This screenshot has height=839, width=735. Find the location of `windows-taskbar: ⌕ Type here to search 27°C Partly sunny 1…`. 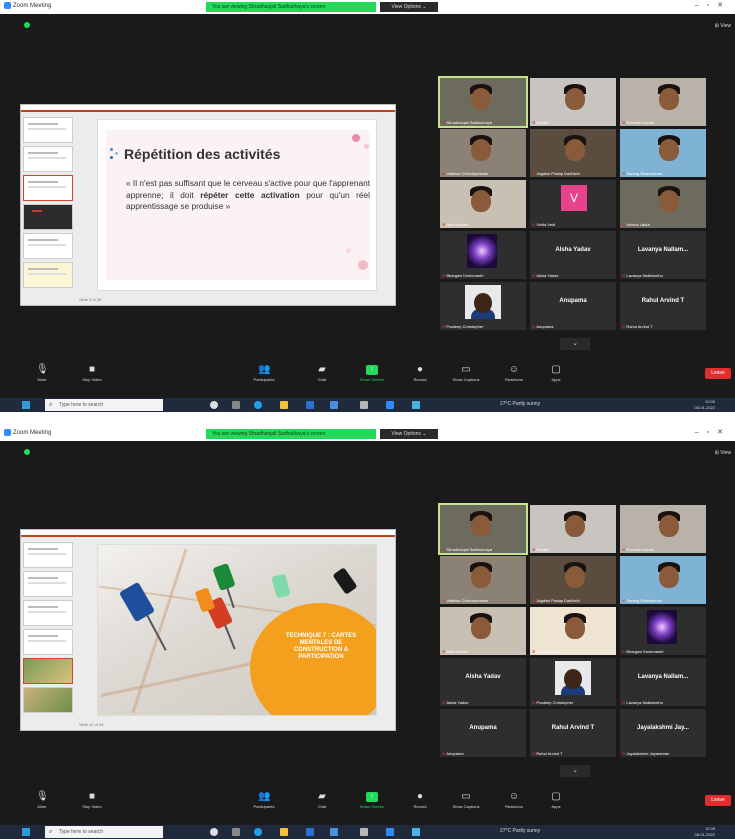

windows-taskbar: ⌕ Type here to search 27°C Partly sunny 1… is located at coordinates (367, 405).